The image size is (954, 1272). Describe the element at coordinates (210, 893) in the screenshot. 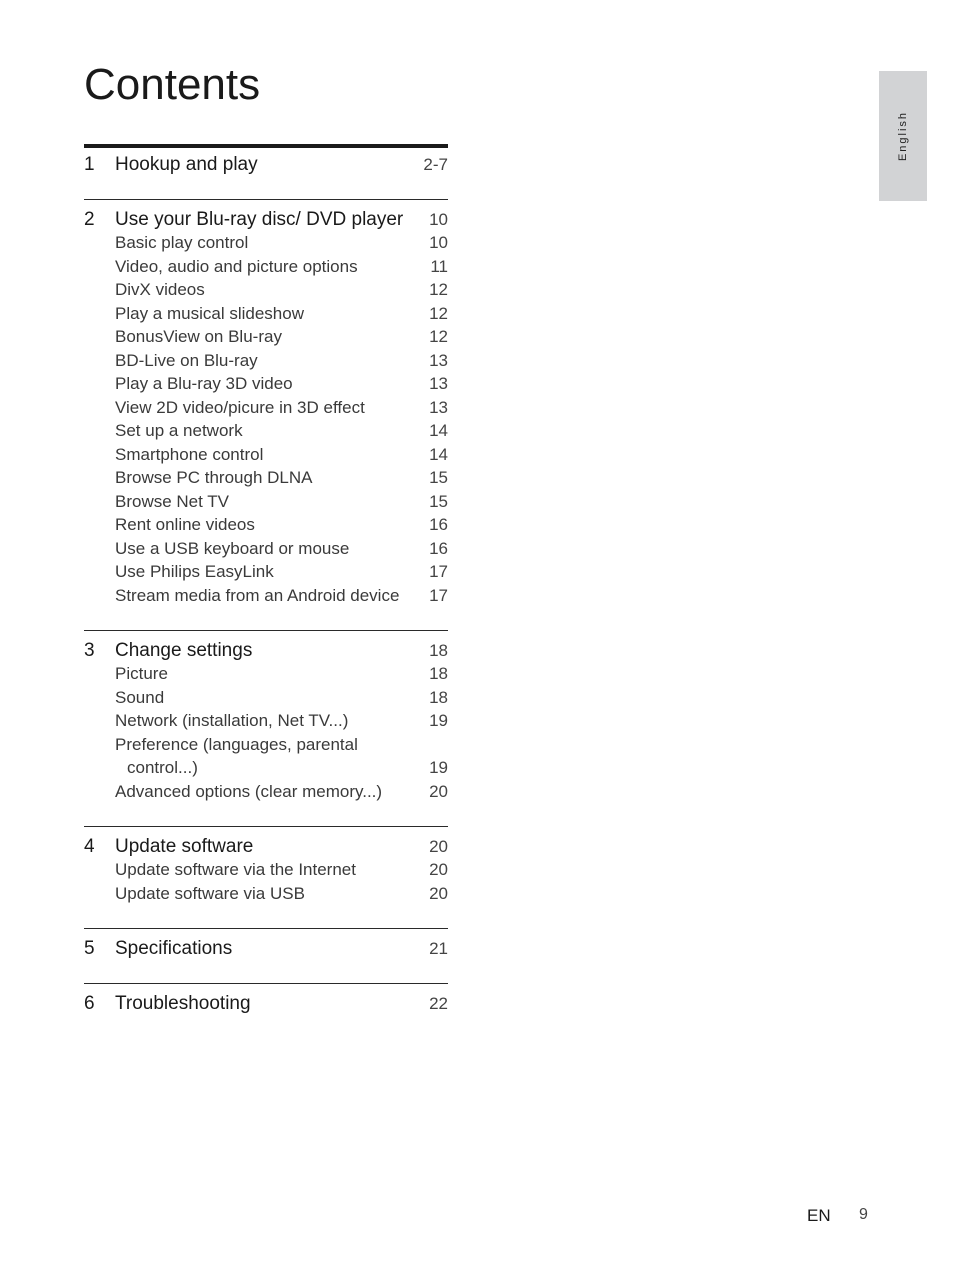

I see `subsection-title: Update software via USB` at that location.